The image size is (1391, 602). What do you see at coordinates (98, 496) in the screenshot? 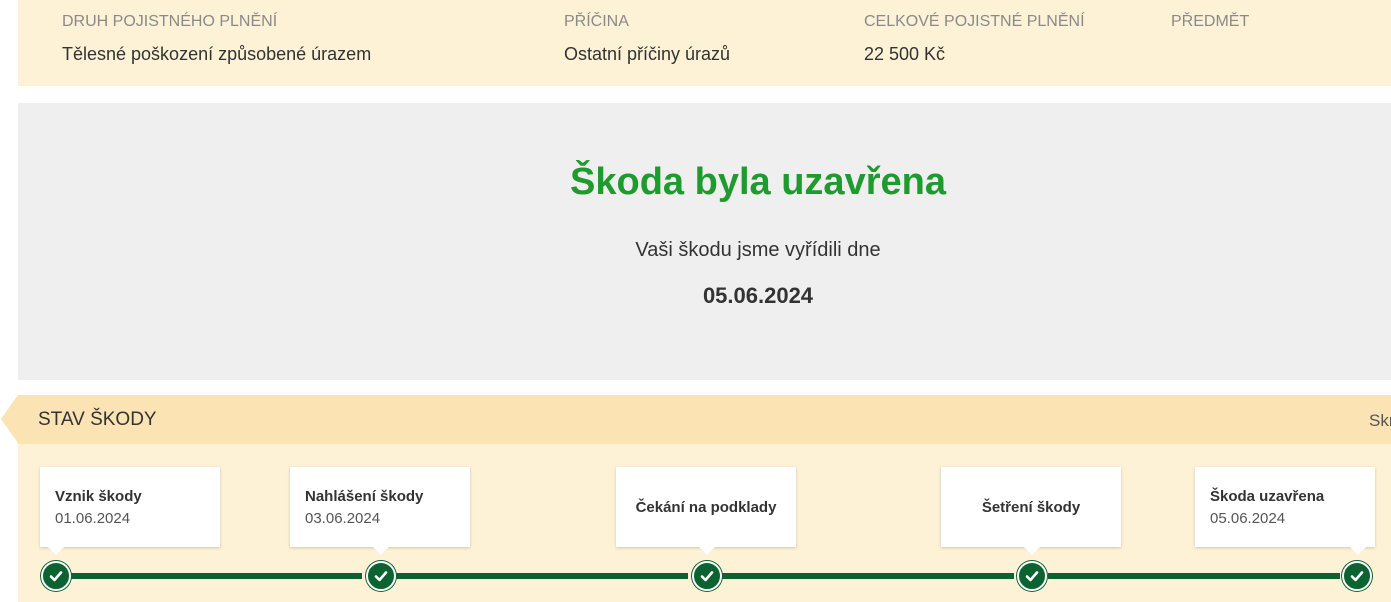
I see `step-title: Vznik škody` at bounding box center [98, 496].